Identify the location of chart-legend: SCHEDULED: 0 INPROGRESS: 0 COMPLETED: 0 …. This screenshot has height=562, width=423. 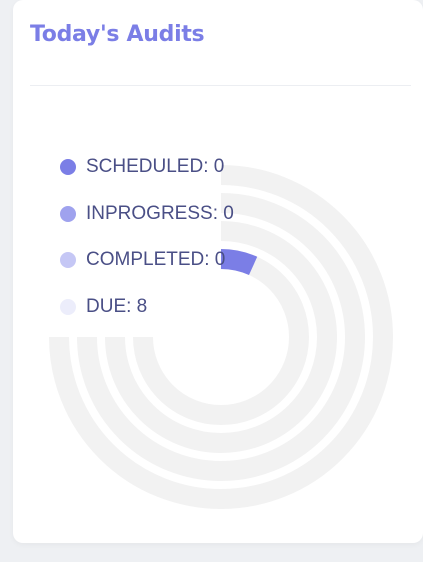
(147, 248).